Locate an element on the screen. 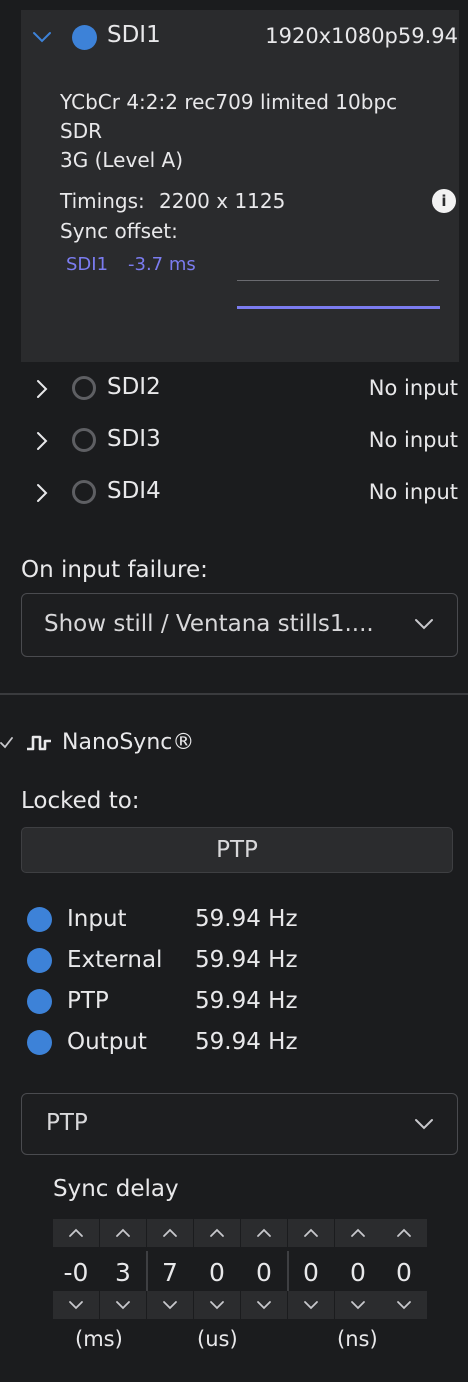 This screenshot has width=468, height=1382. input-rate-dot is located at coordinates (39, 919).